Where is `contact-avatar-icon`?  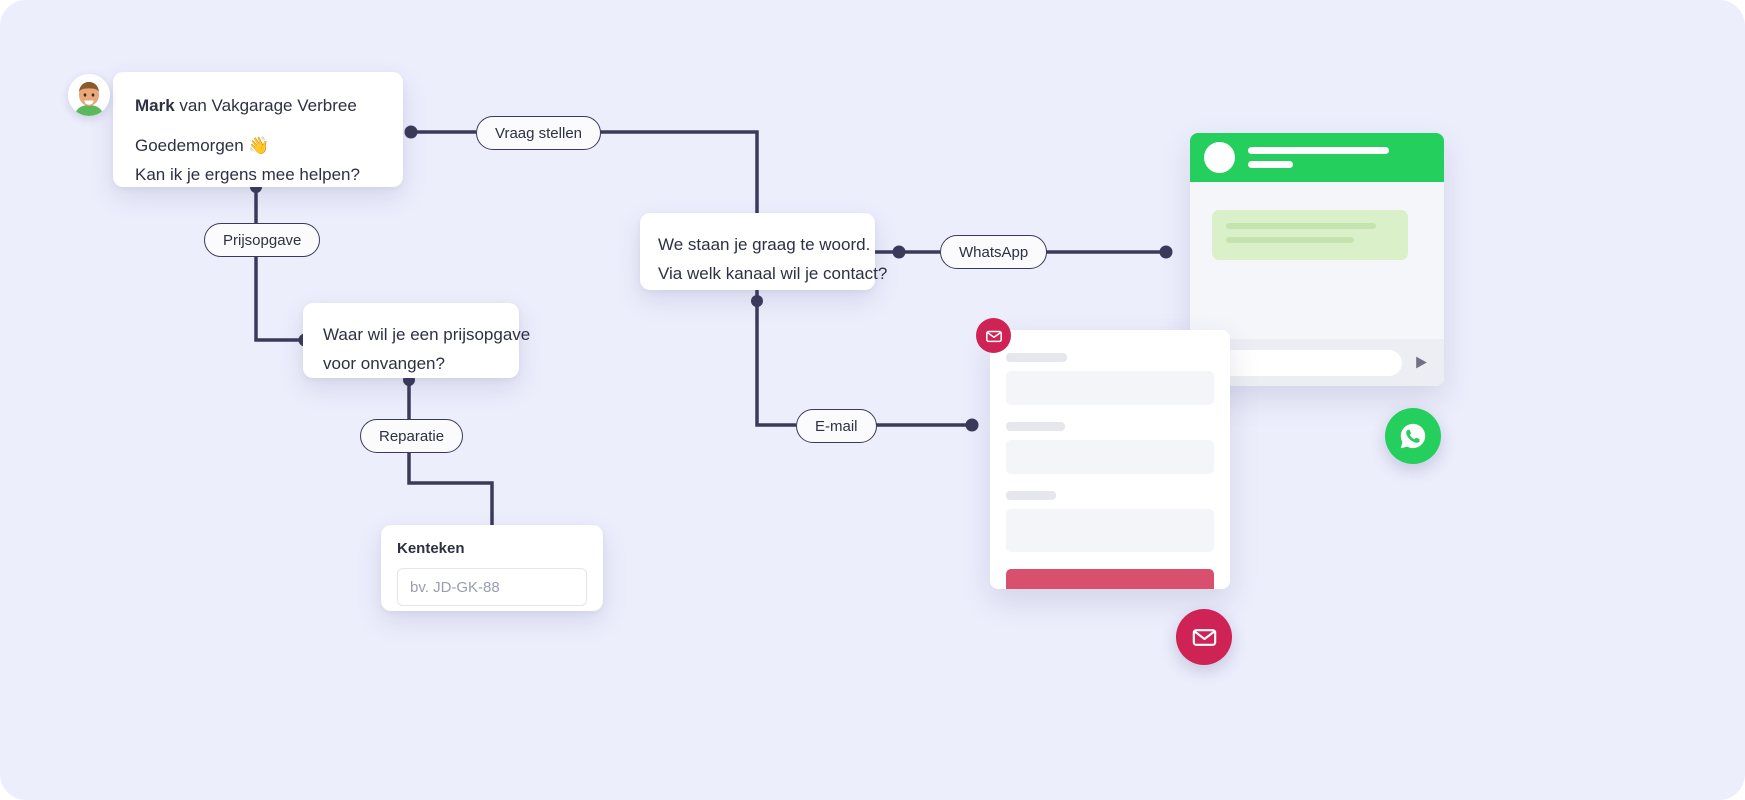 contact-avatar-icon is located at coordinates (1219, 157).